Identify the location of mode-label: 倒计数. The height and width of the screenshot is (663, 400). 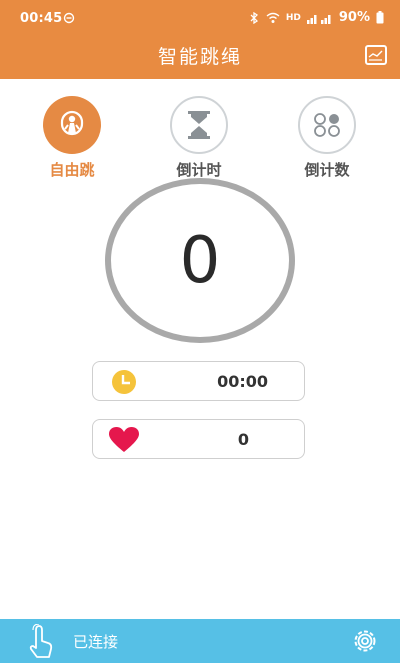
(327, 170).